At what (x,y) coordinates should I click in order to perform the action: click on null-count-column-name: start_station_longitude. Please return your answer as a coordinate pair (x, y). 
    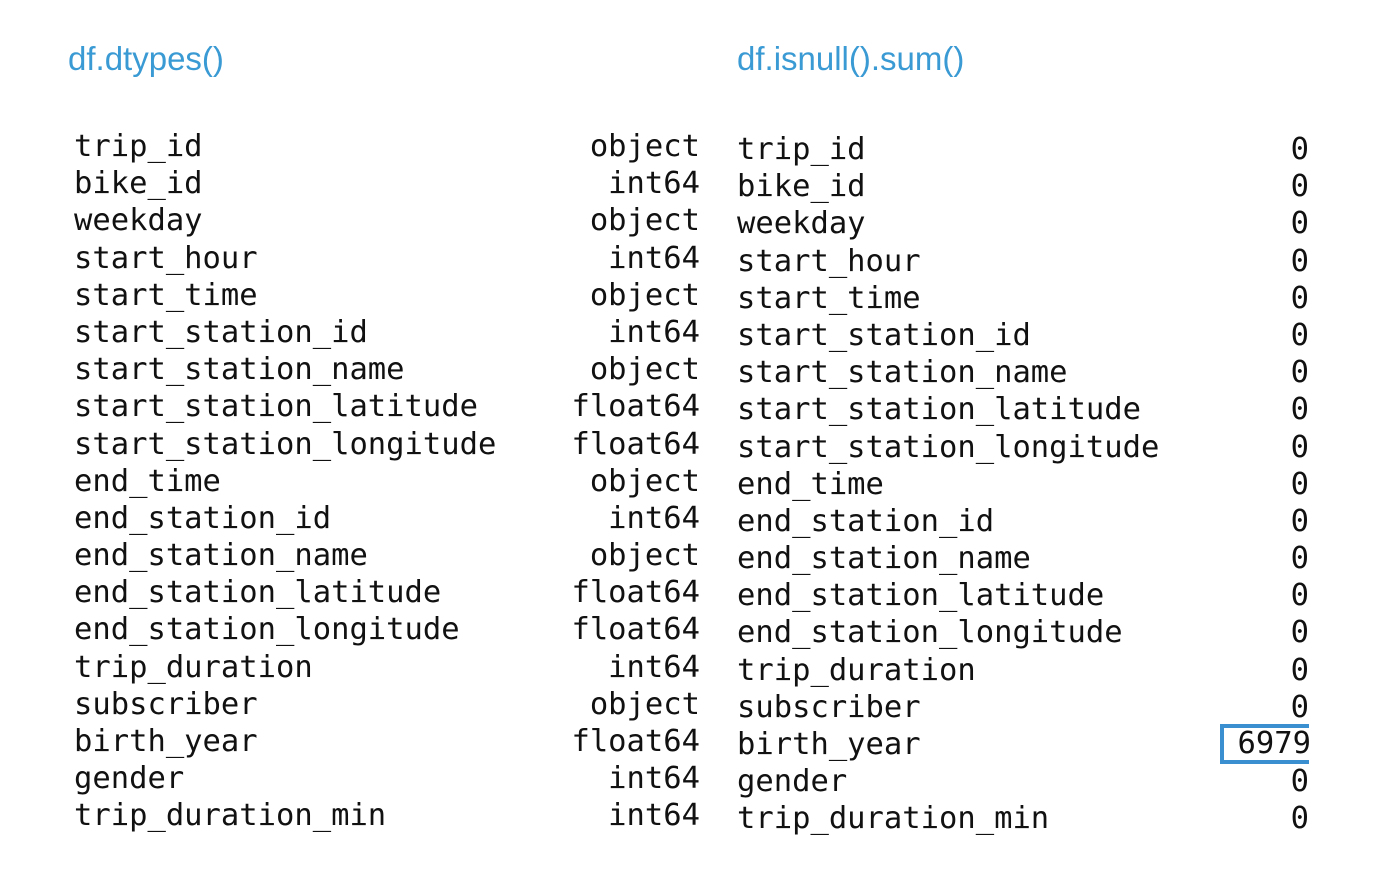
    Looking at the image, I should click on (948, 447).